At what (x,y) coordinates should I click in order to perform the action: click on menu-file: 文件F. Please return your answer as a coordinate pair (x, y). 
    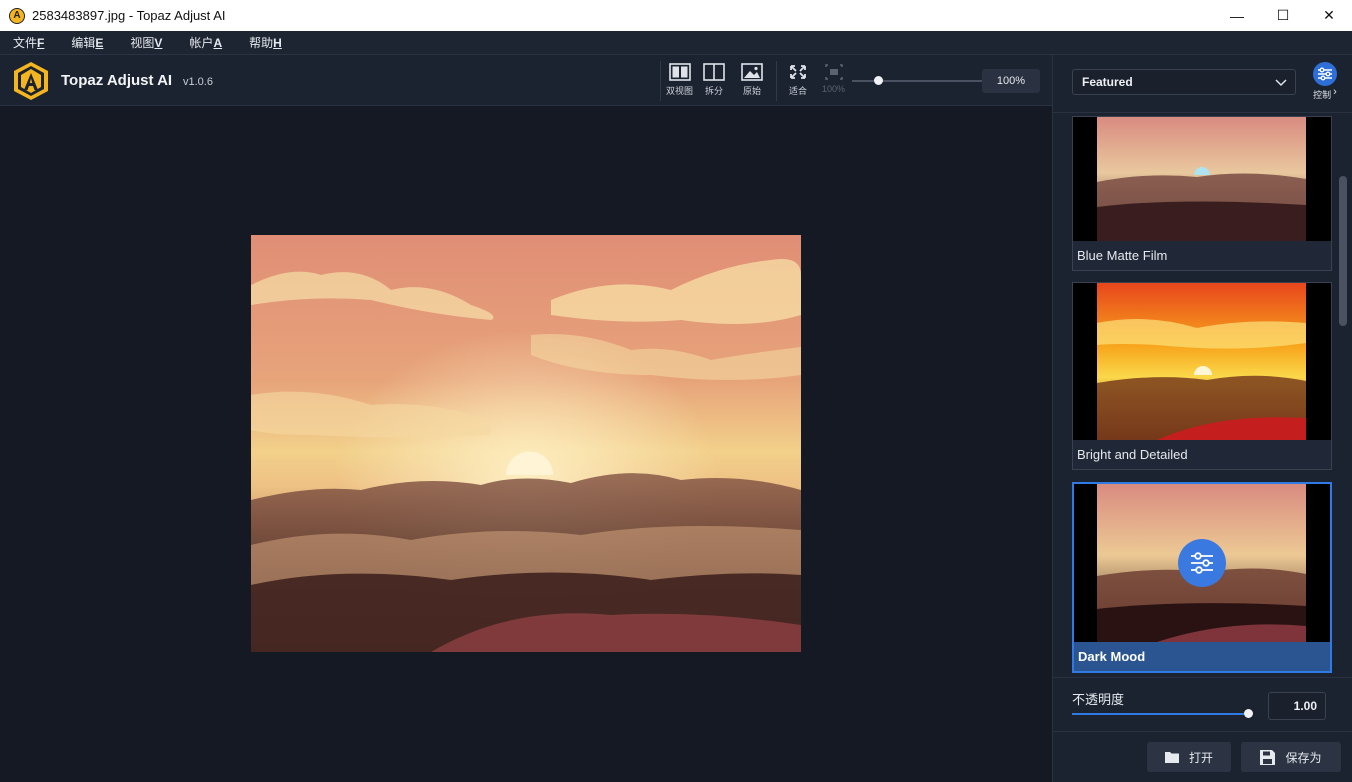
    Looking at the image, I should click on (28, 42).